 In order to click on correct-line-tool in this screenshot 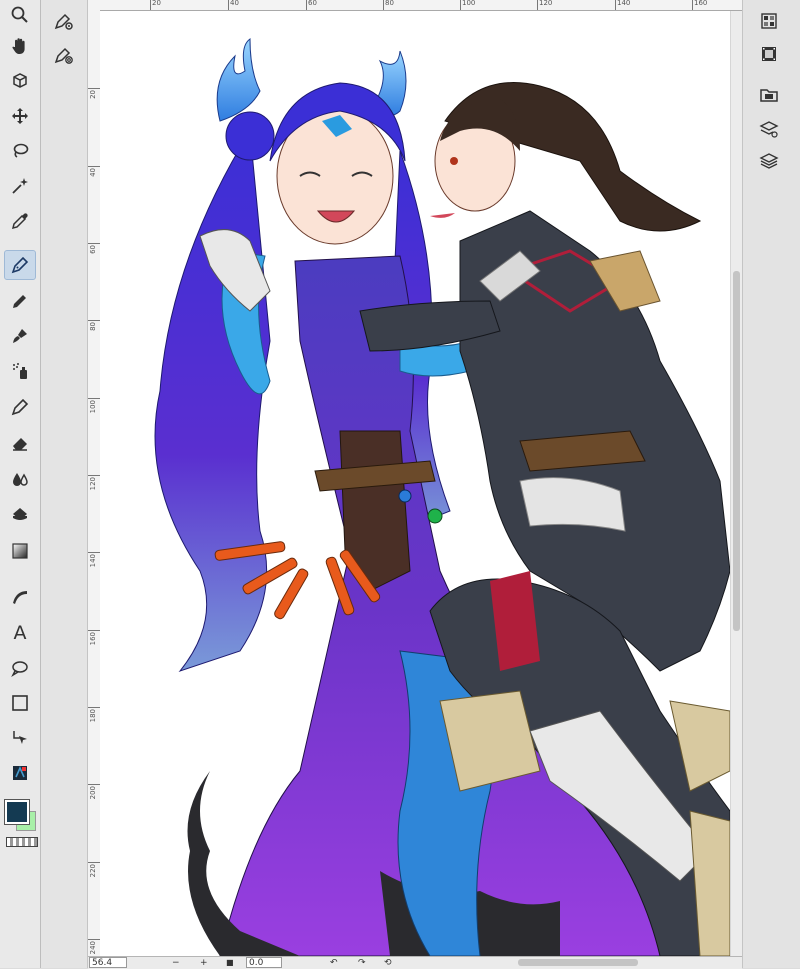, I will do `click(20, 738)`.